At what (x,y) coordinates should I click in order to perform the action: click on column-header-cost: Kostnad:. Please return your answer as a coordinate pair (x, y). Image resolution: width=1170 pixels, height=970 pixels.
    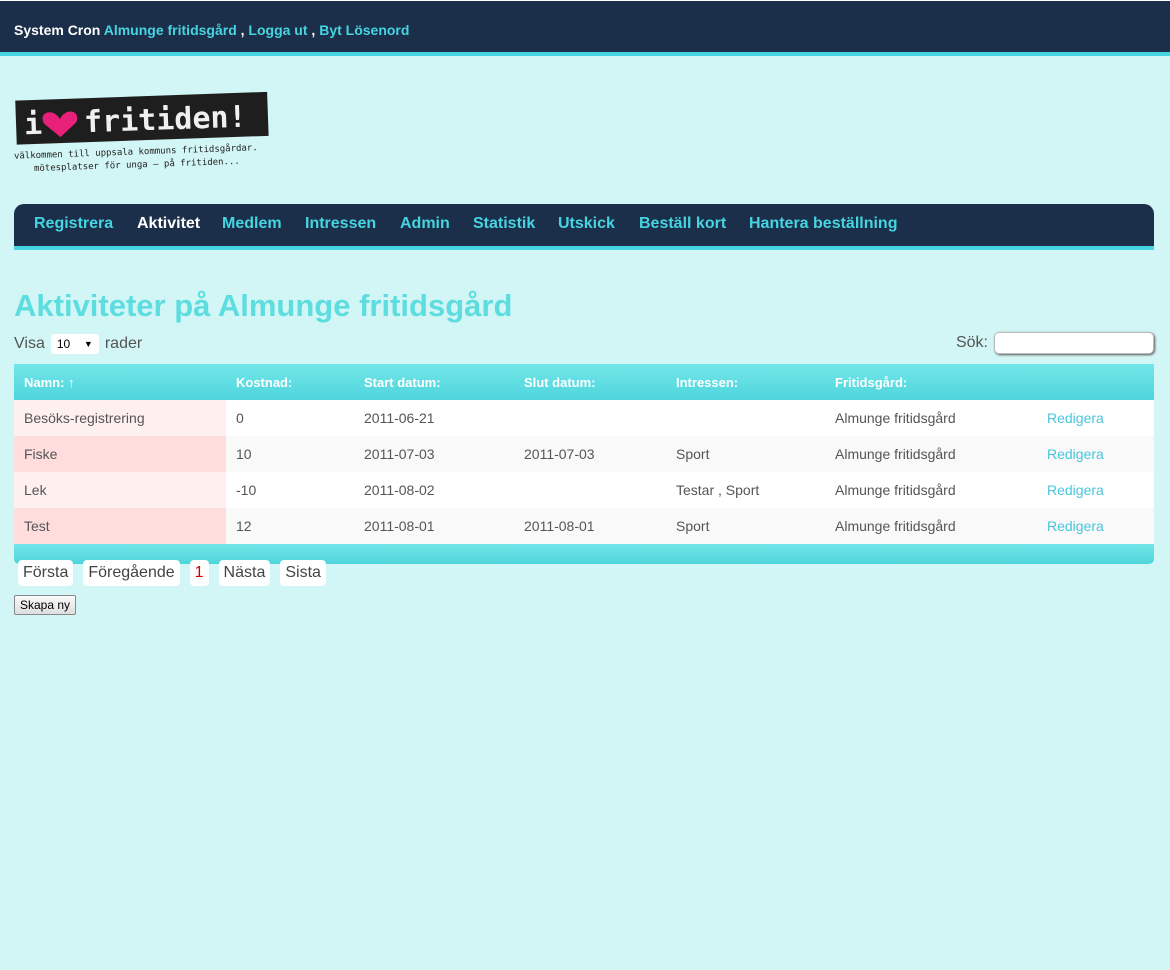
    Looking at the image, I should click on (290, 382).